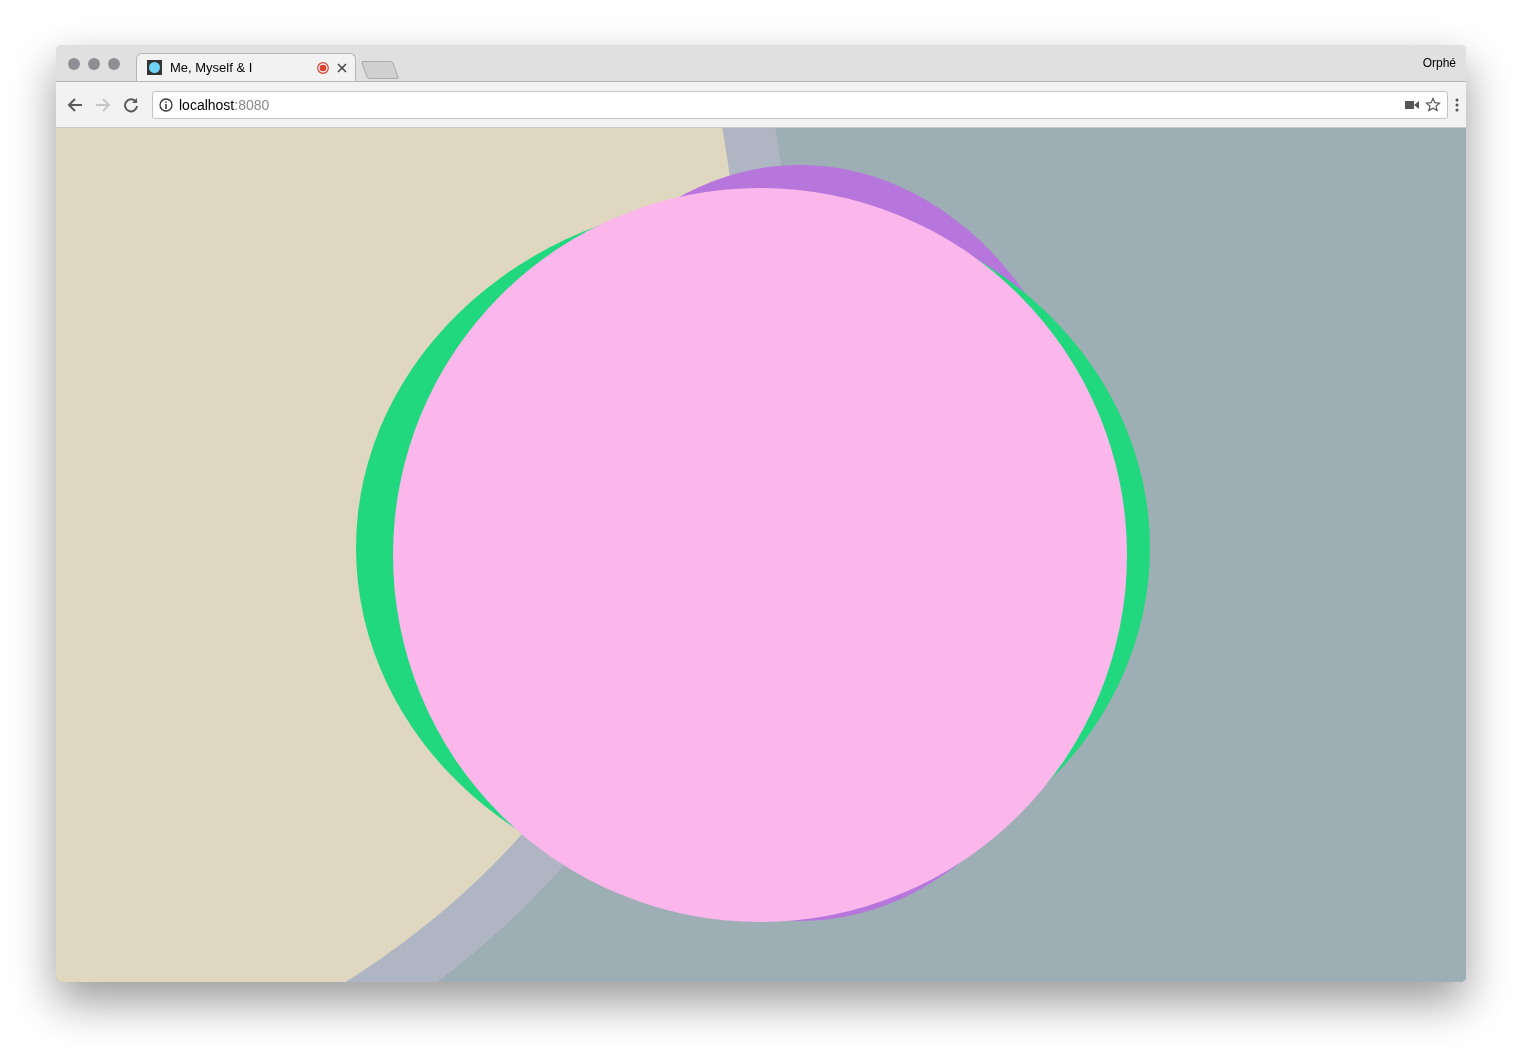 This screenshot has width=1521, height=1062. Describe the element at coordinates (166, 104) in the screenshot. I see `info-icon` at that location.